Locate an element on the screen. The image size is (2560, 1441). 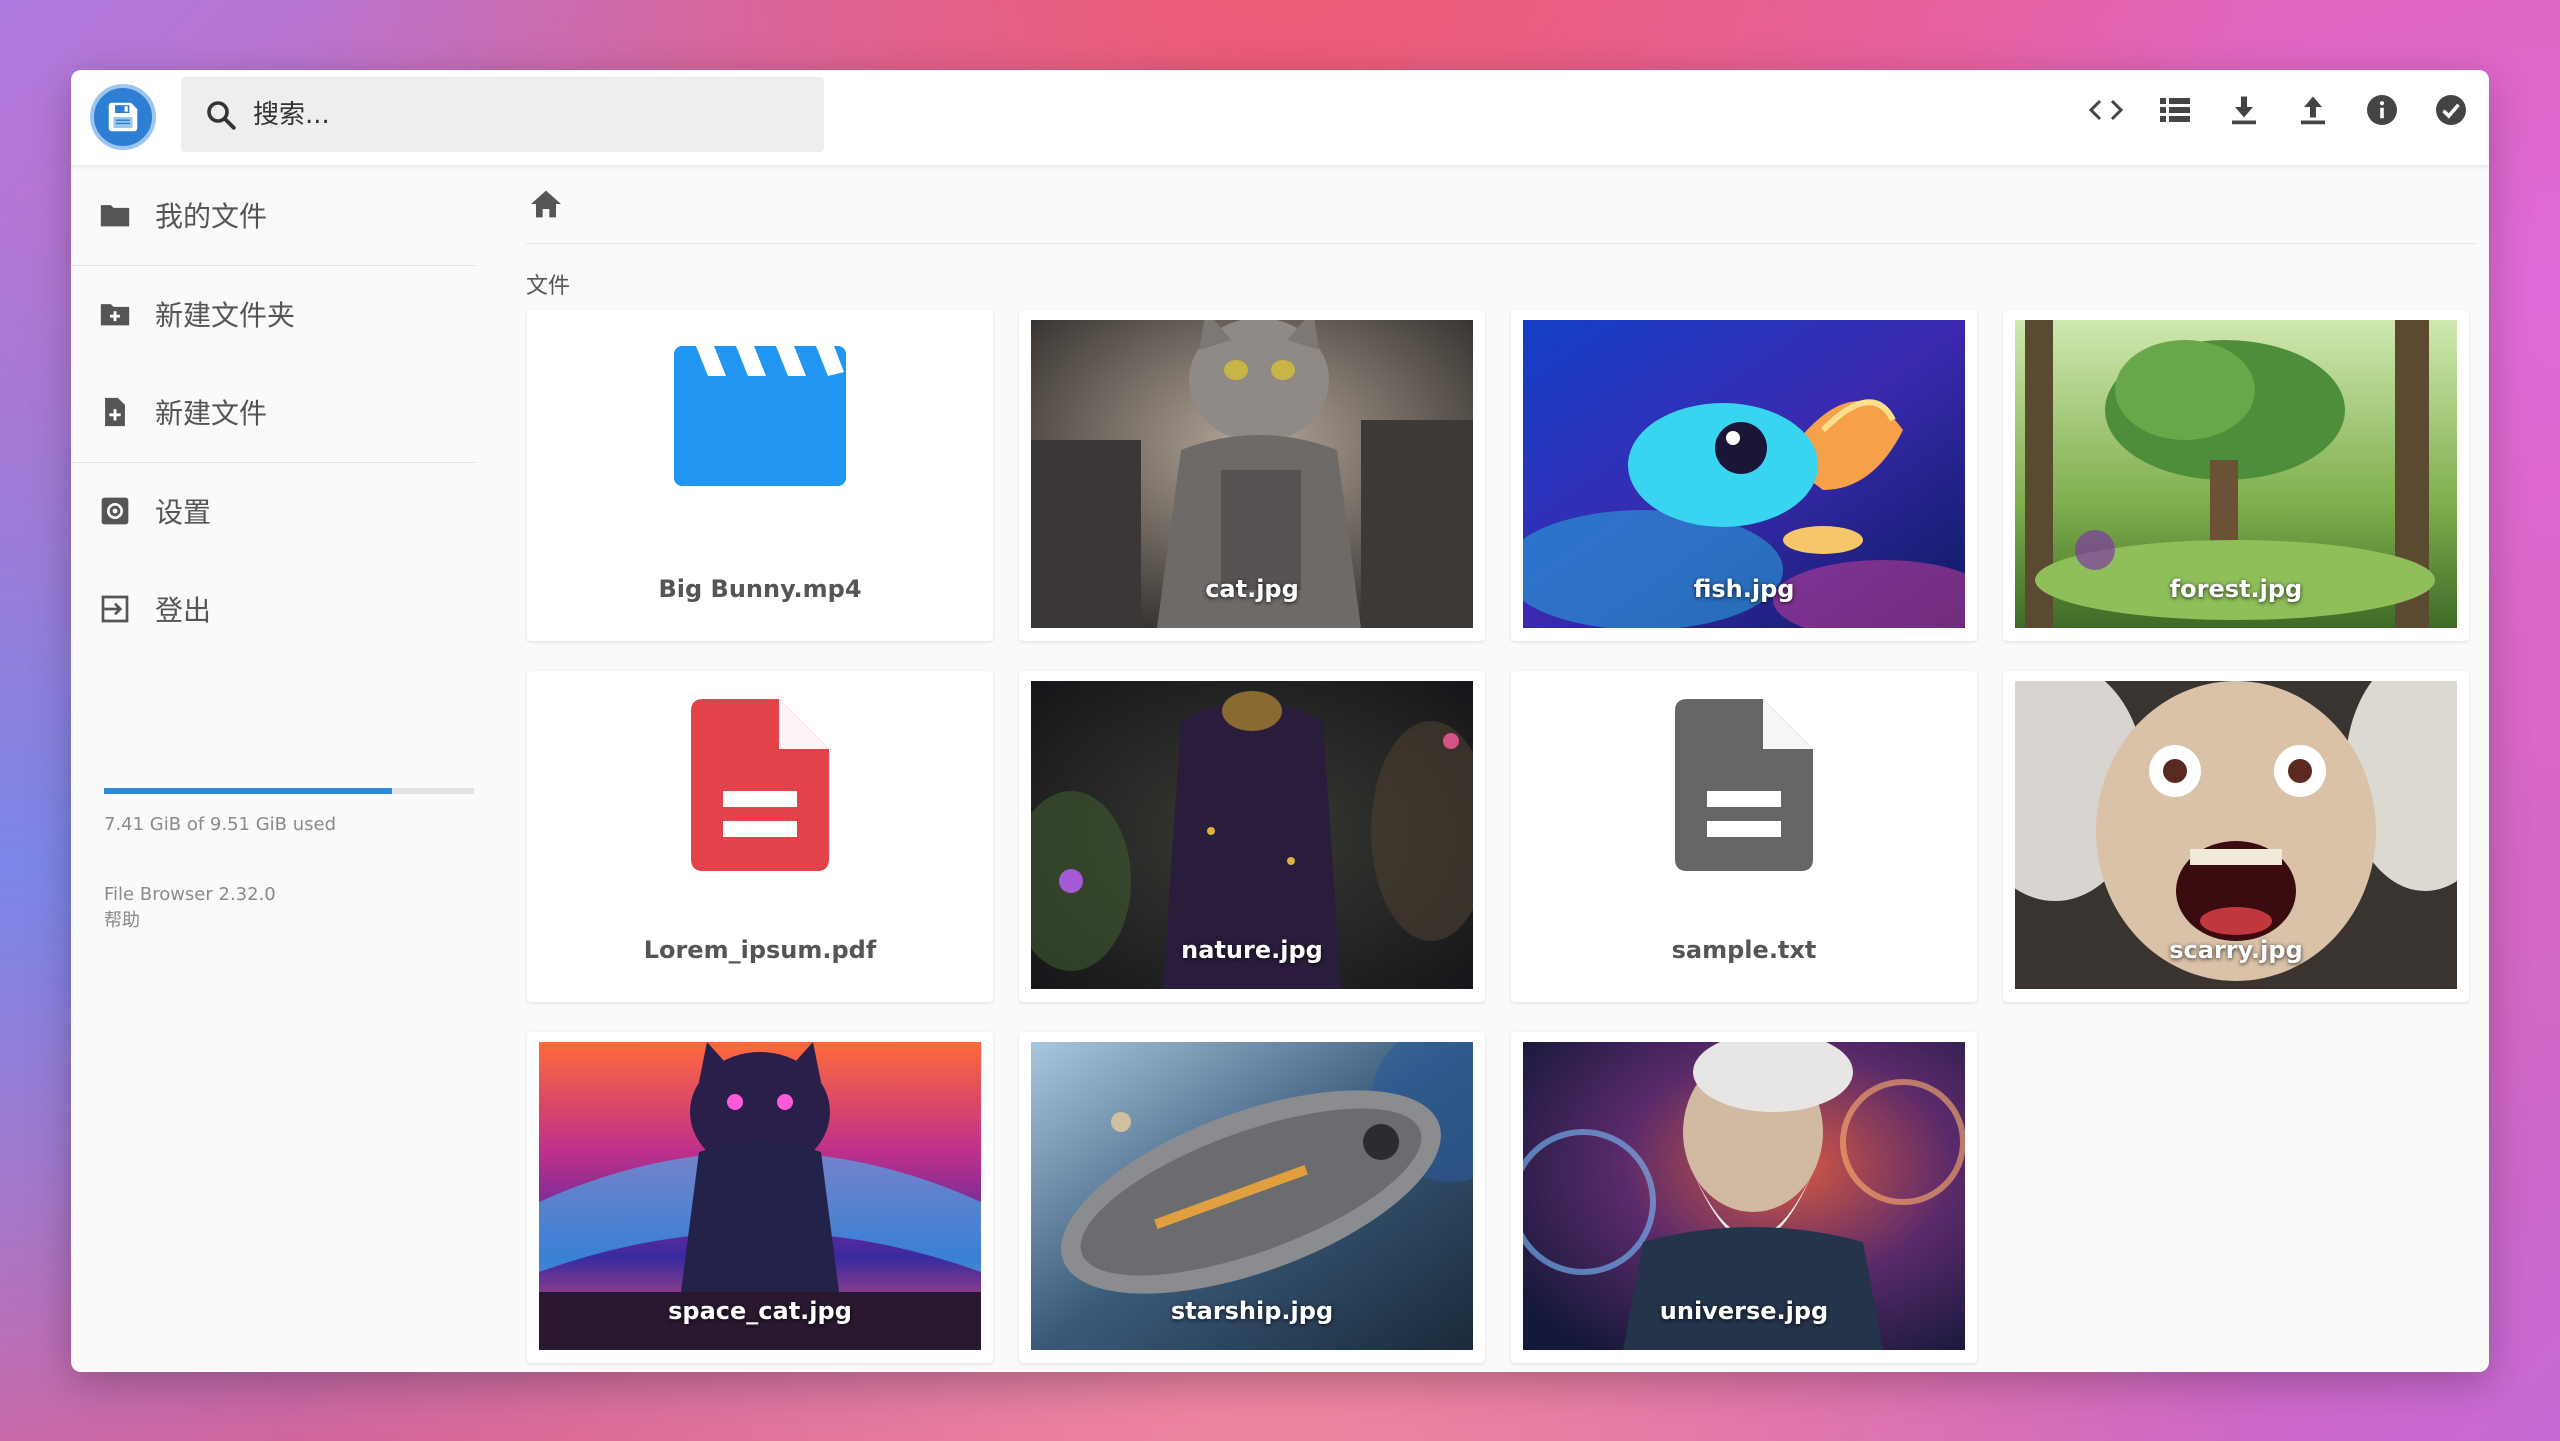
file-item-cat: cat.jpg is located at coordinates (1252, 475).